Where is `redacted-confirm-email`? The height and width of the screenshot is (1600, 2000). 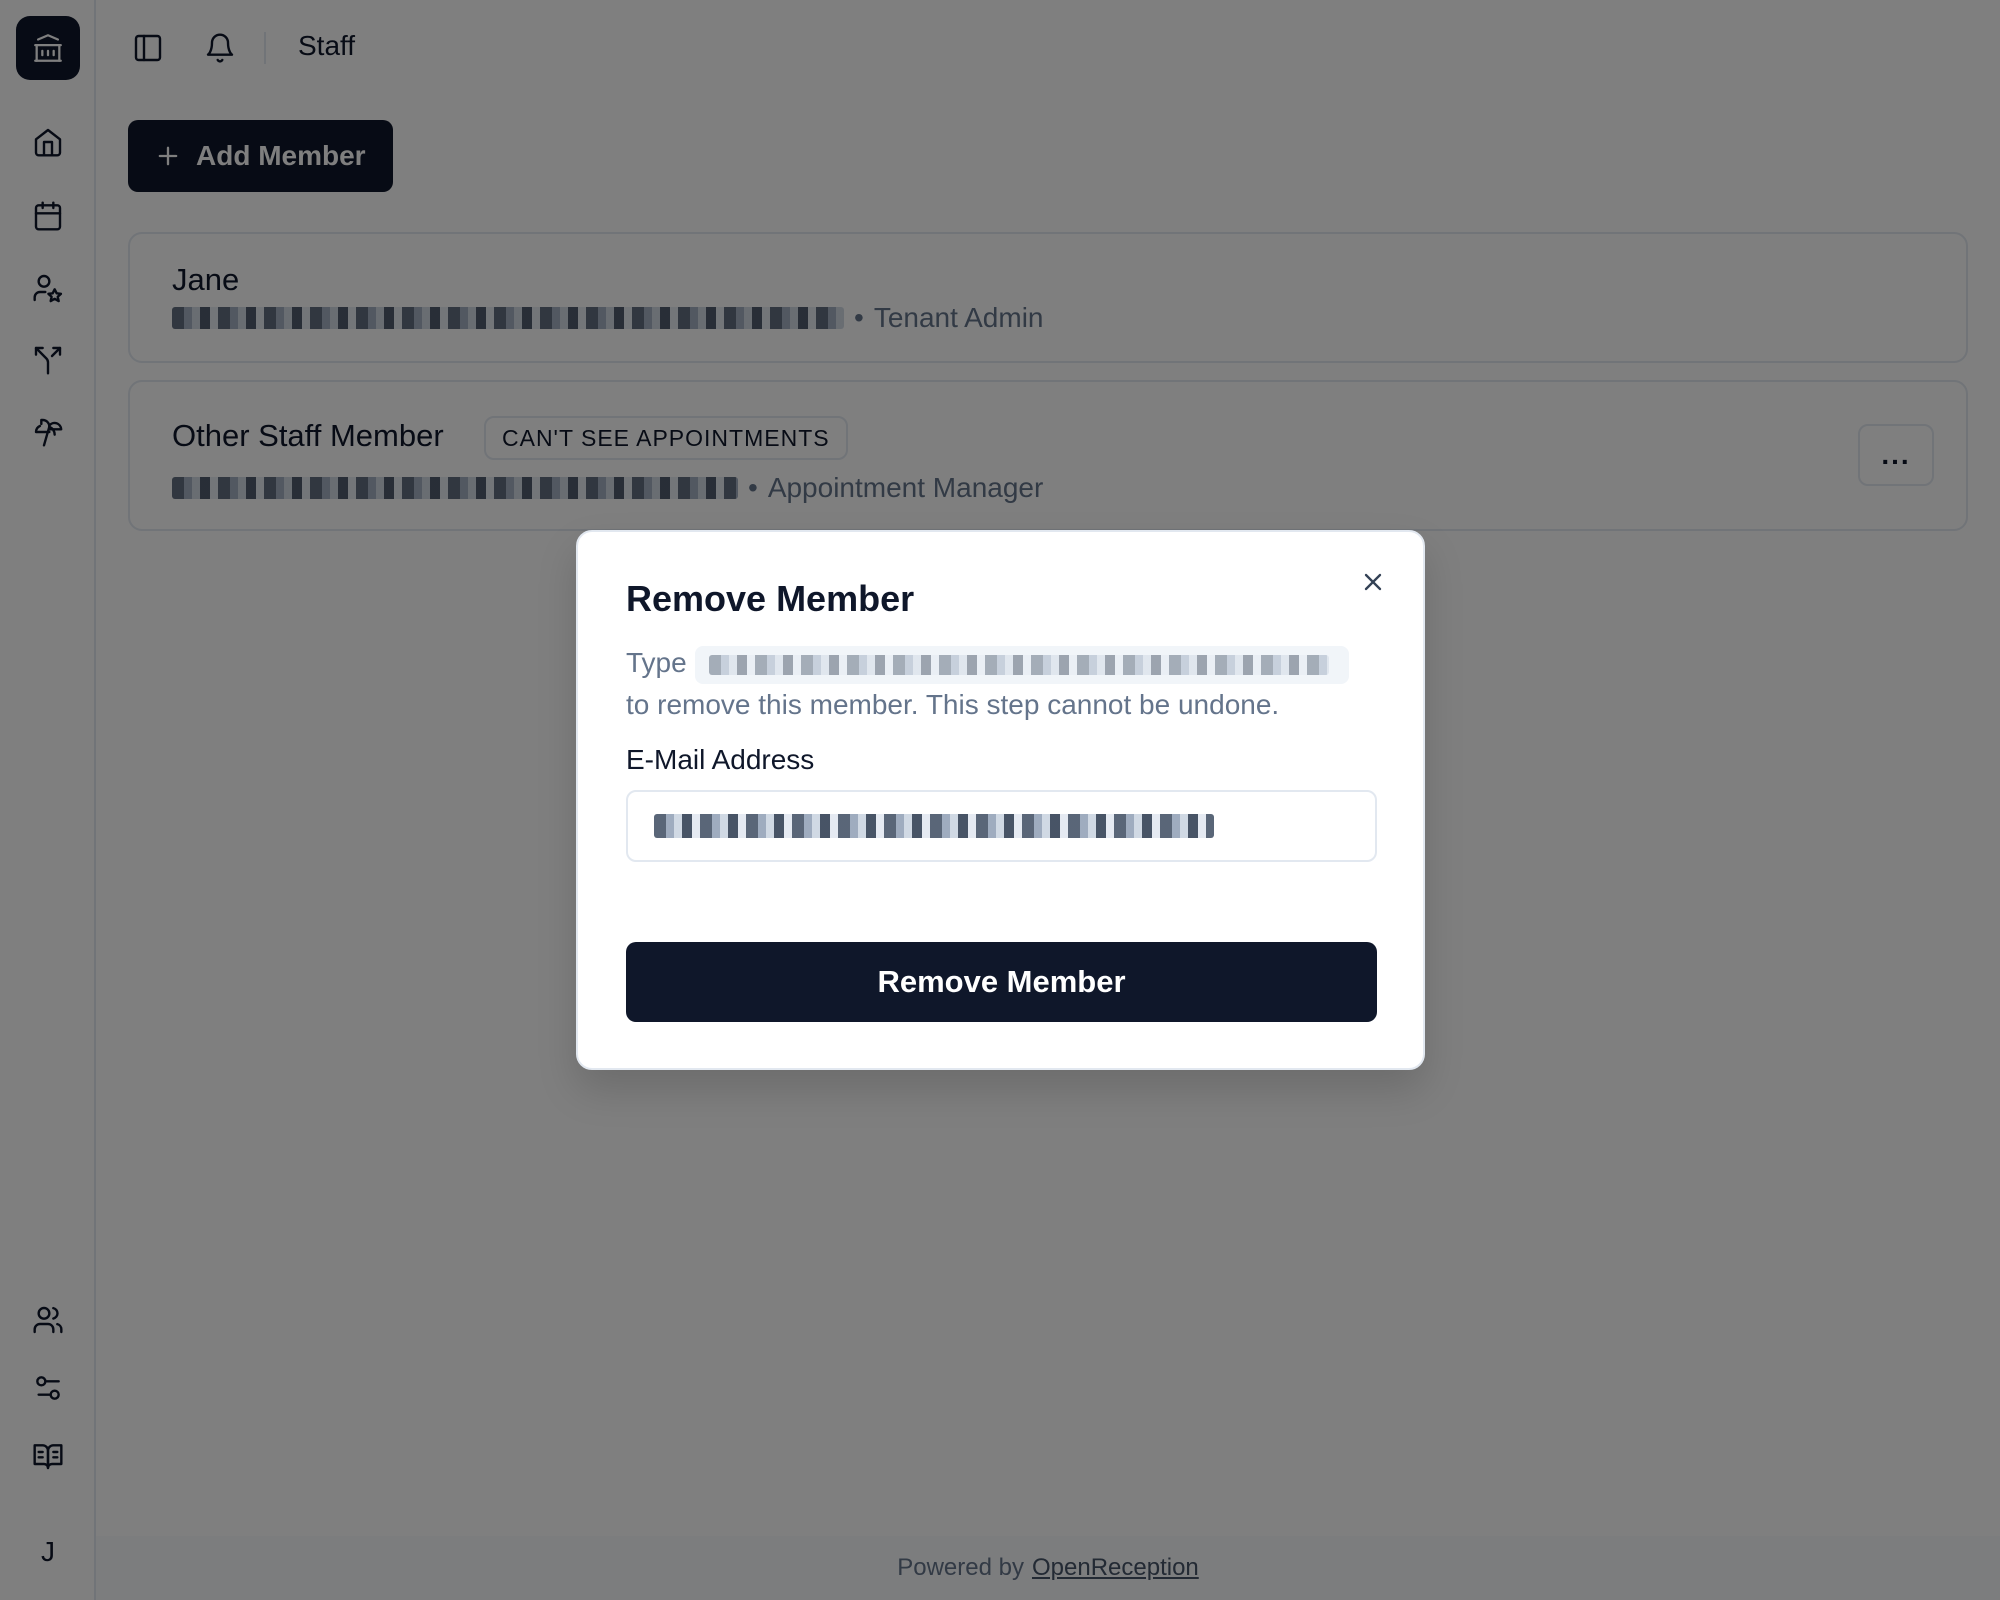
redacted-confirm-email is located at coordinates (1018, 664).